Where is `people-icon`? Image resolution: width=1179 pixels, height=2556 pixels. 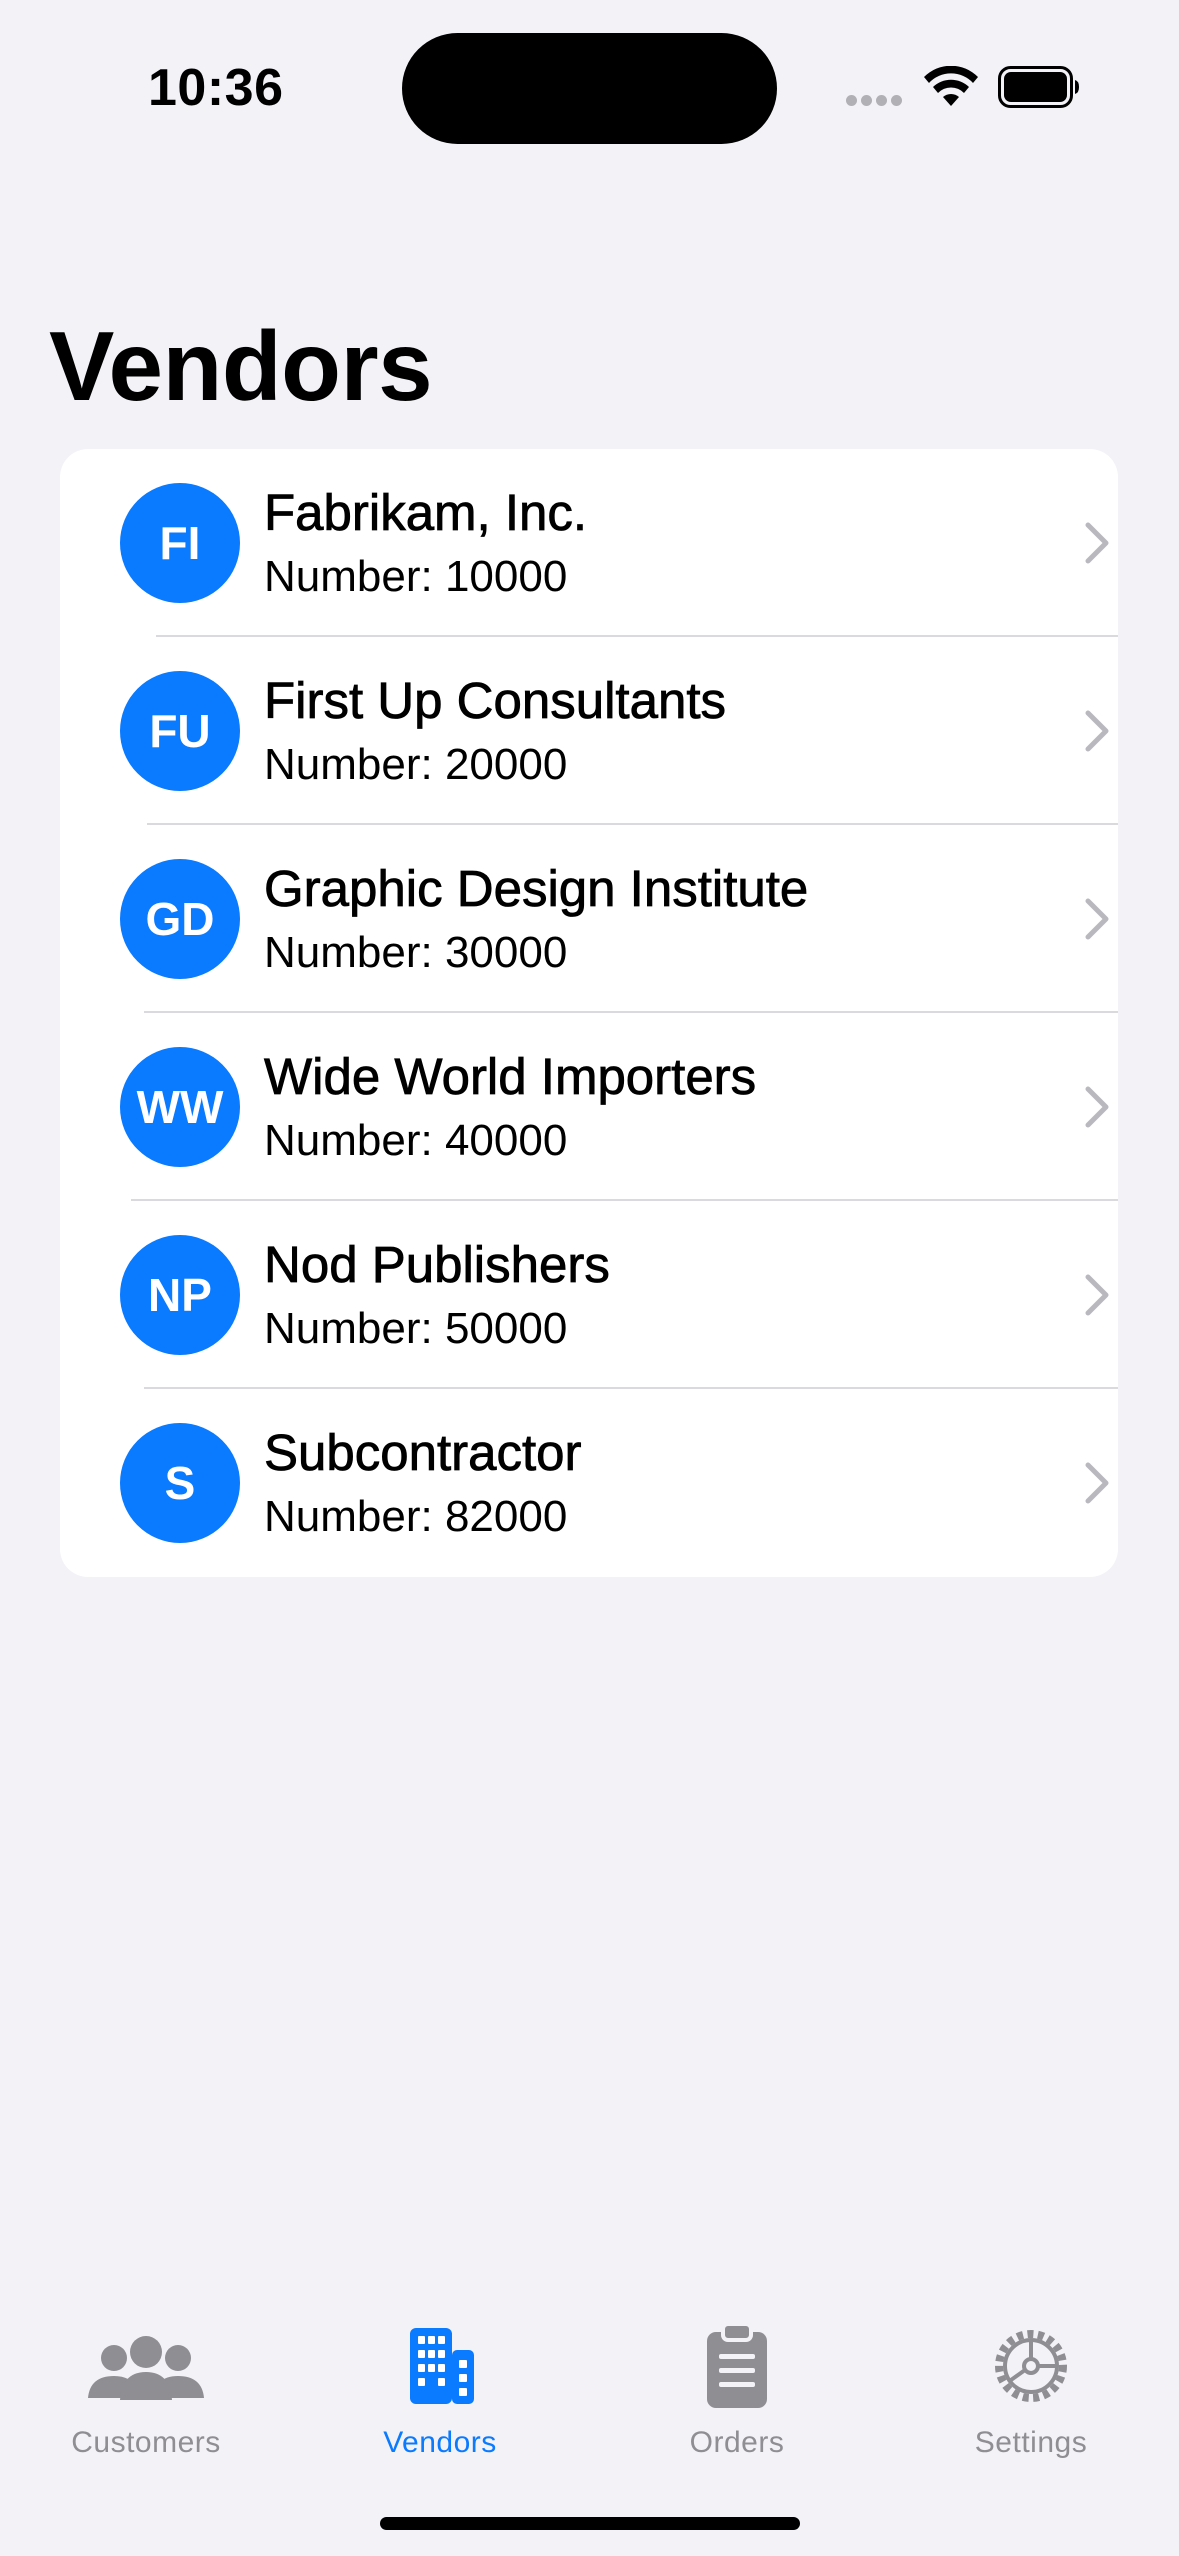 people-icon is located at coordinates (146, 2368).